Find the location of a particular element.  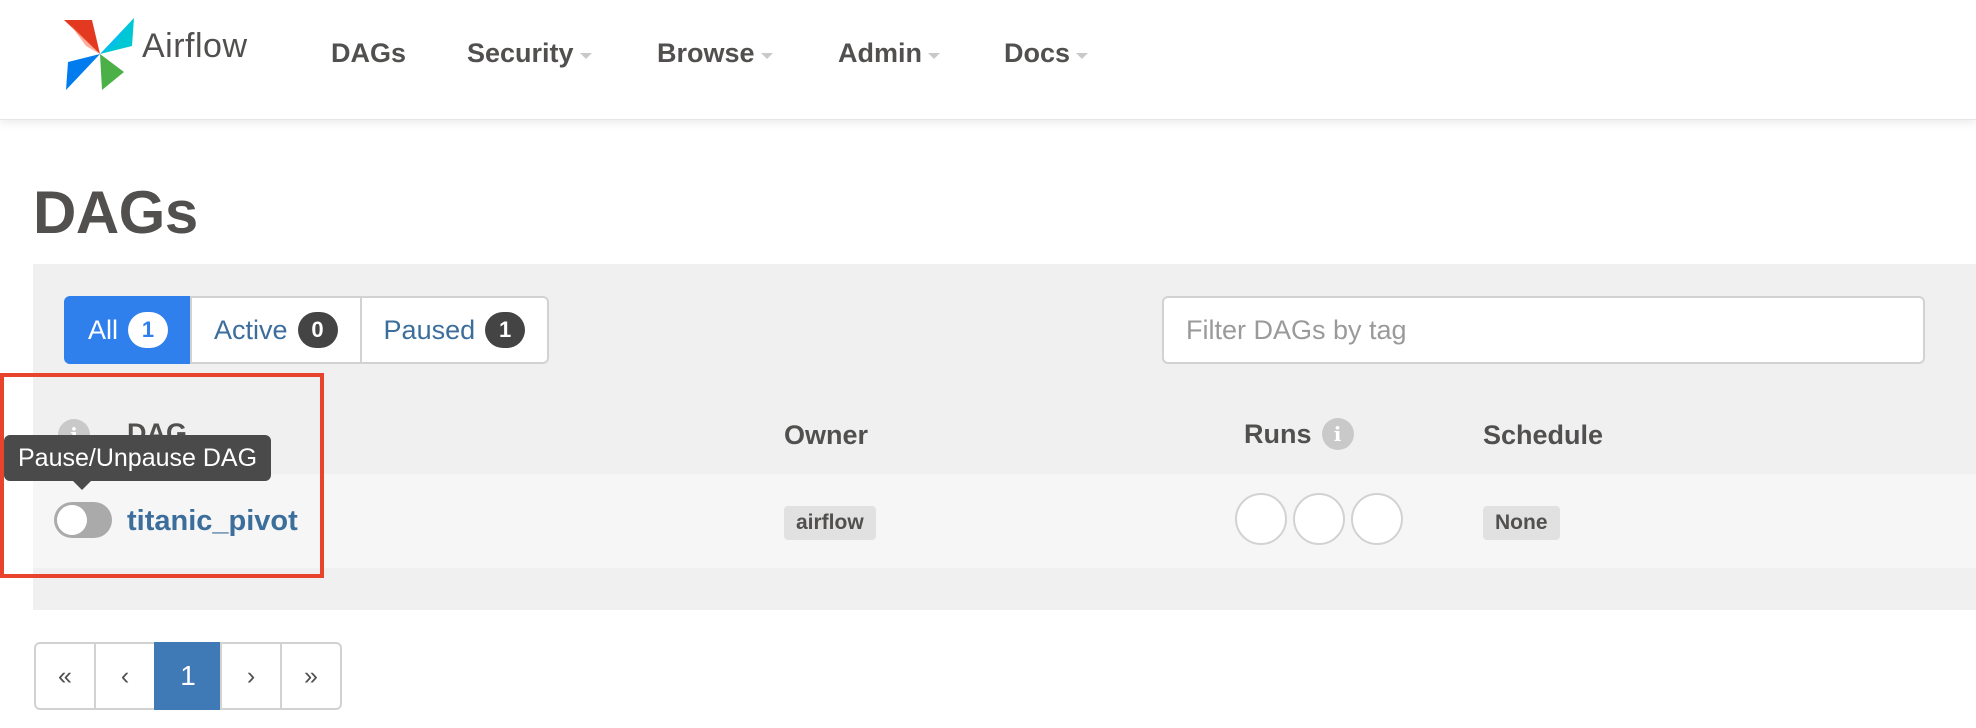

table-row is located at coordinates (1004, 521).